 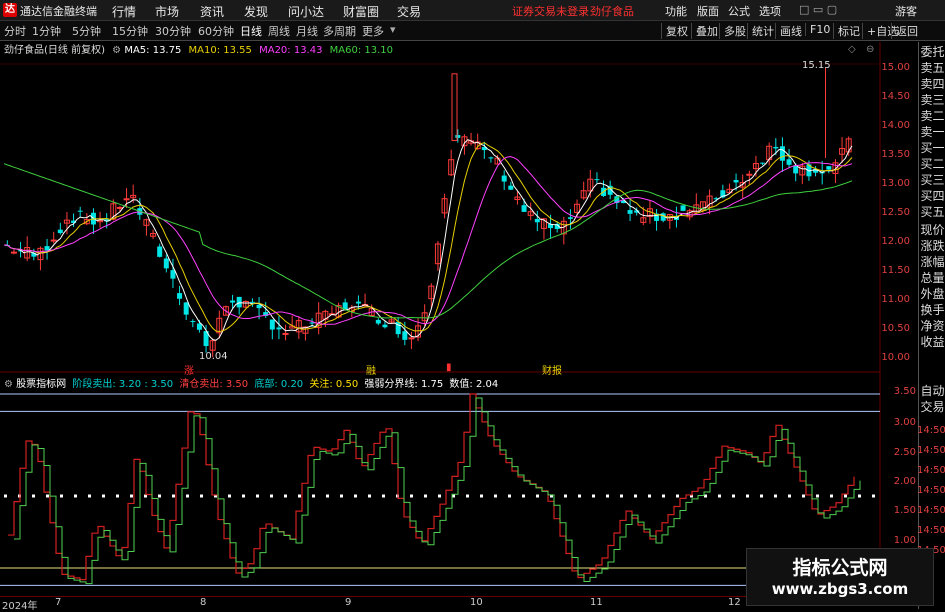 What do you see at coordinates (734, 602) in the screenshot?
I see `date-tick: 12` at bounding box center [734, 602].